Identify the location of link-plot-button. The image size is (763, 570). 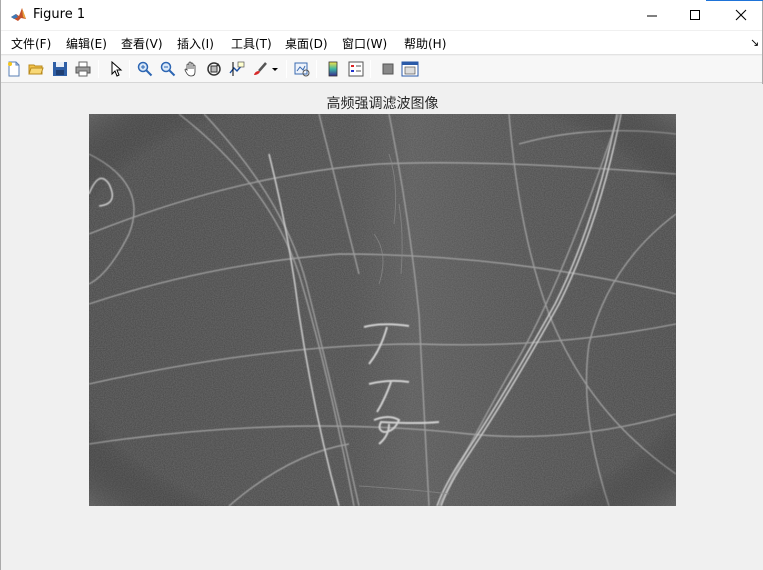
(302, 69).